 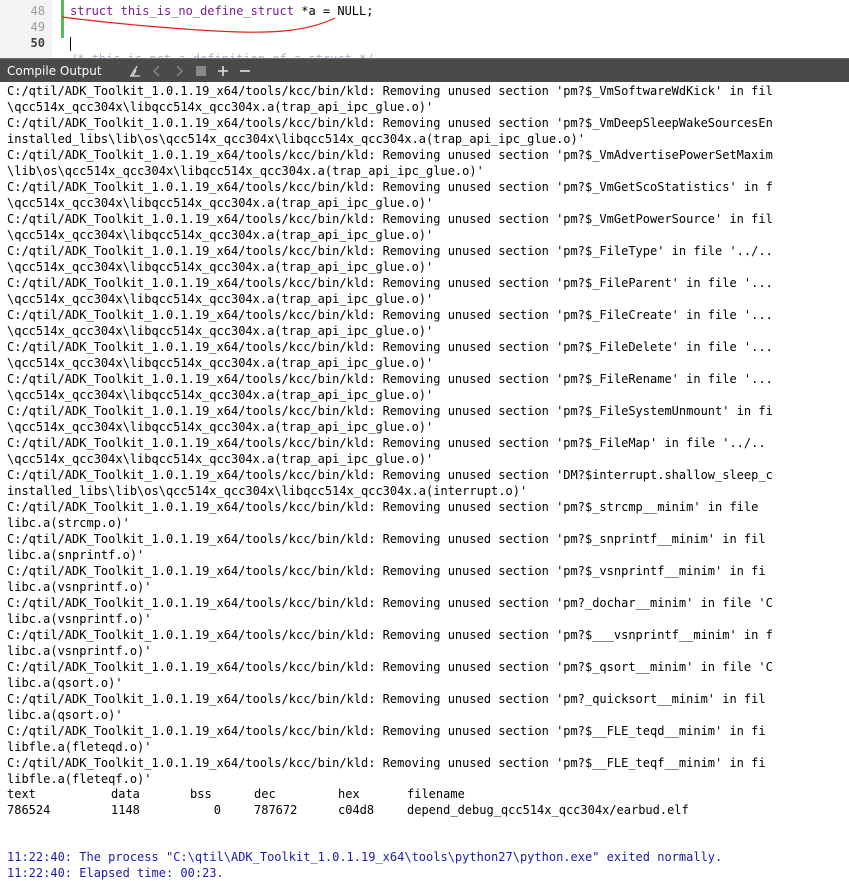 I want to click on line-number-current: 50, so click(x=37, y=43).